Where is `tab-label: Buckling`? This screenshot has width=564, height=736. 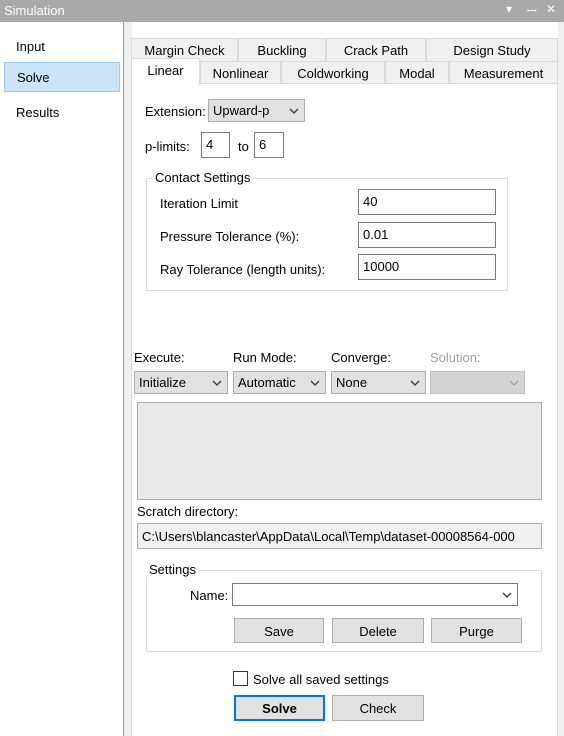 tab-label: Buckling is located at coordinates (282, 50).